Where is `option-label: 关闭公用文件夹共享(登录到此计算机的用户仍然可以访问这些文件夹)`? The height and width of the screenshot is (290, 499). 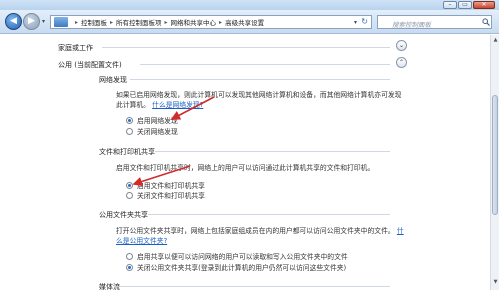
option-label: 关闭公用文件夹共享(登录到此计算机的用户仍然可以访问这些文件夹) is located at coordinates (242, 268).